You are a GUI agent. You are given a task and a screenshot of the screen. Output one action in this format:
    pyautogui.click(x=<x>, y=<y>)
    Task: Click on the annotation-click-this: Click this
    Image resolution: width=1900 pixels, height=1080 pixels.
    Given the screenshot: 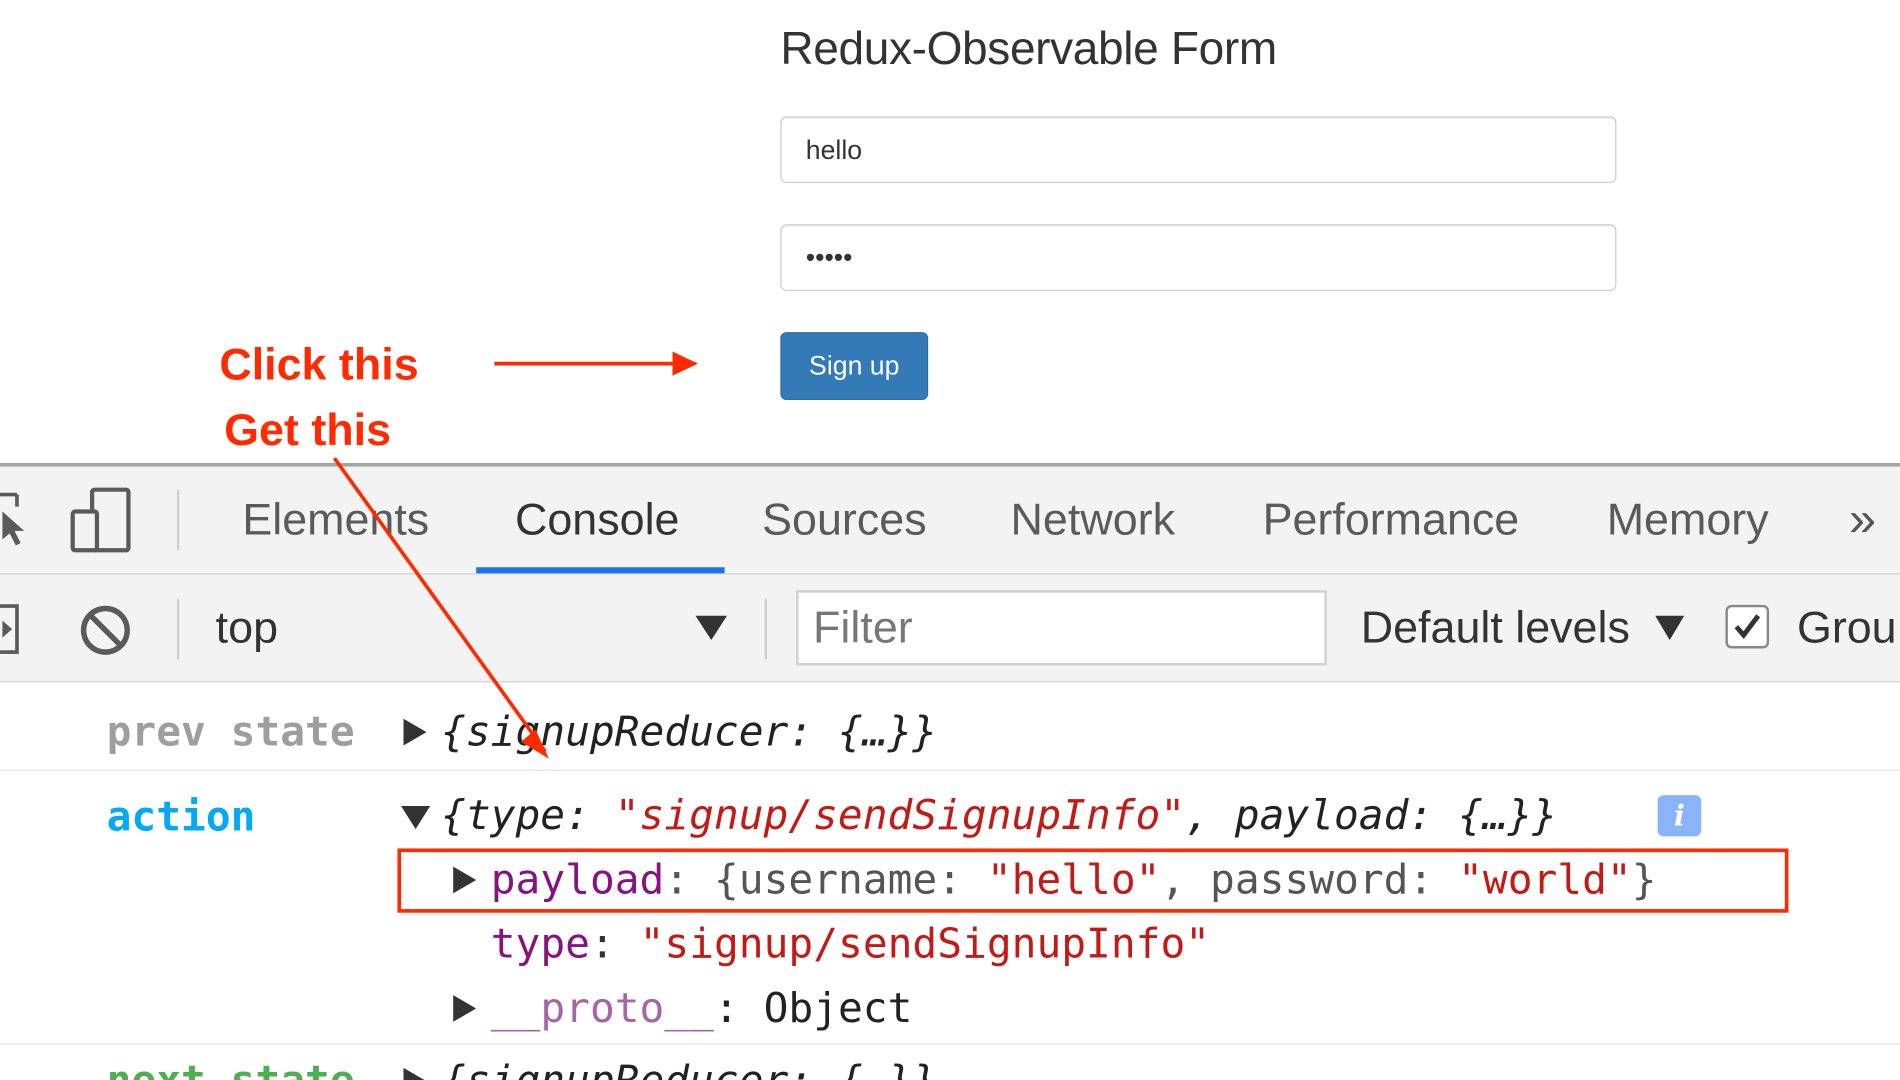 What is the action you would take?
    pyautogui.click(x=319, y=364)
    